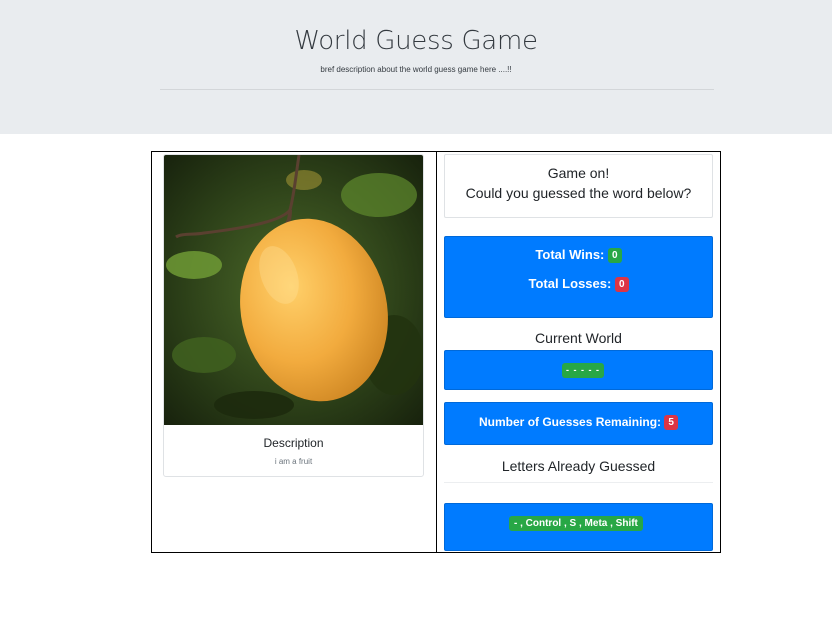  I want to click on wins-row: Total Wins: 0, so click(578, 255).